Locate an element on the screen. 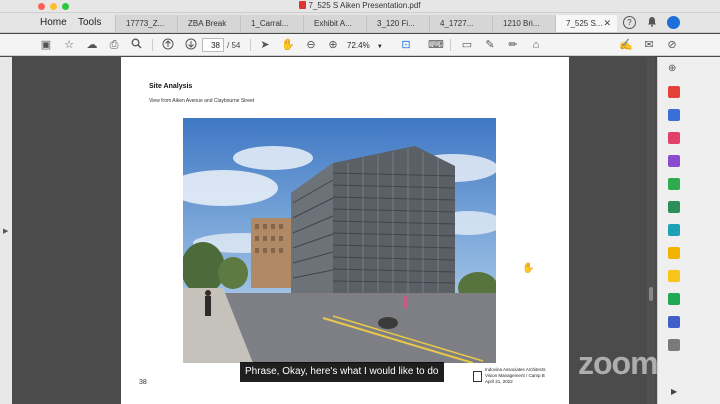  title-bar: 7_525 S Aiken Presentation.pdf is located at coordinates (360, 6).